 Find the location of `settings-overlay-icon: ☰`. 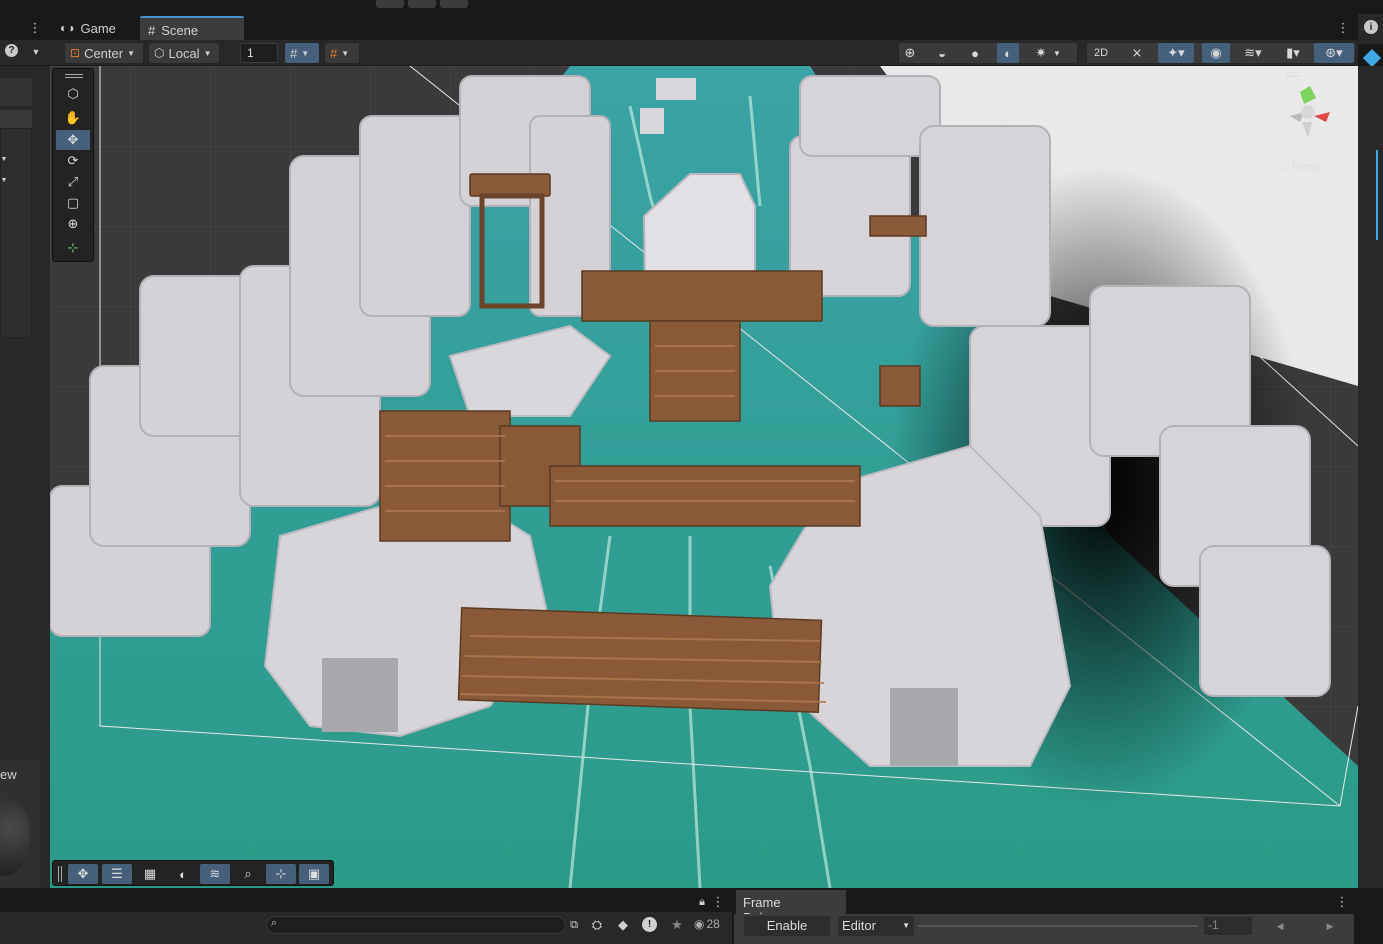

settings-overlay-icon: ☰ is located at coordinates (117, 874).